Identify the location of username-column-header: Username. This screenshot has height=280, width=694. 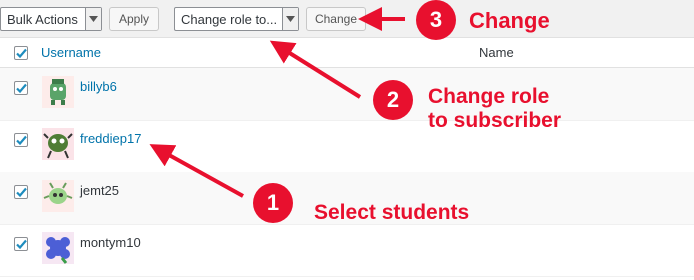
(71, 52).